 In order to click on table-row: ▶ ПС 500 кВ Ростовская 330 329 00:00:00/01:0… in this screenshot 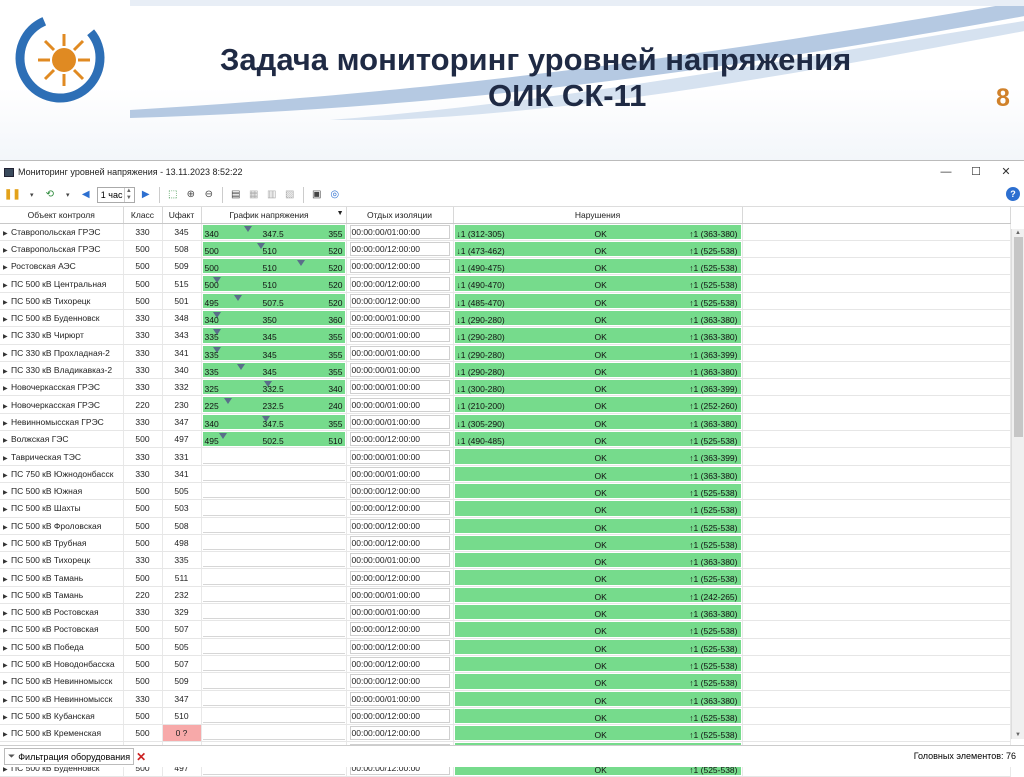, I will do `click(505, 612)`.